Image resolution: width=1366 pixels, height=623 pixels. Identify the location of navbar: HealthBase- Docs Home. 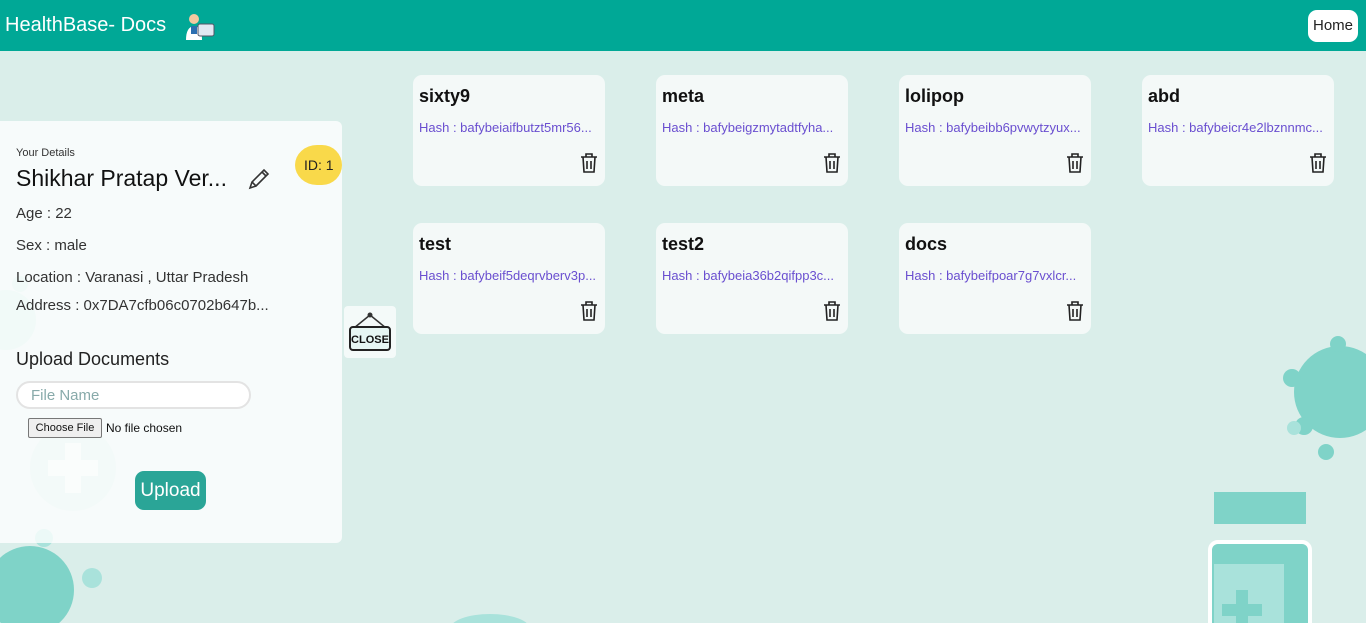
(683, 25).